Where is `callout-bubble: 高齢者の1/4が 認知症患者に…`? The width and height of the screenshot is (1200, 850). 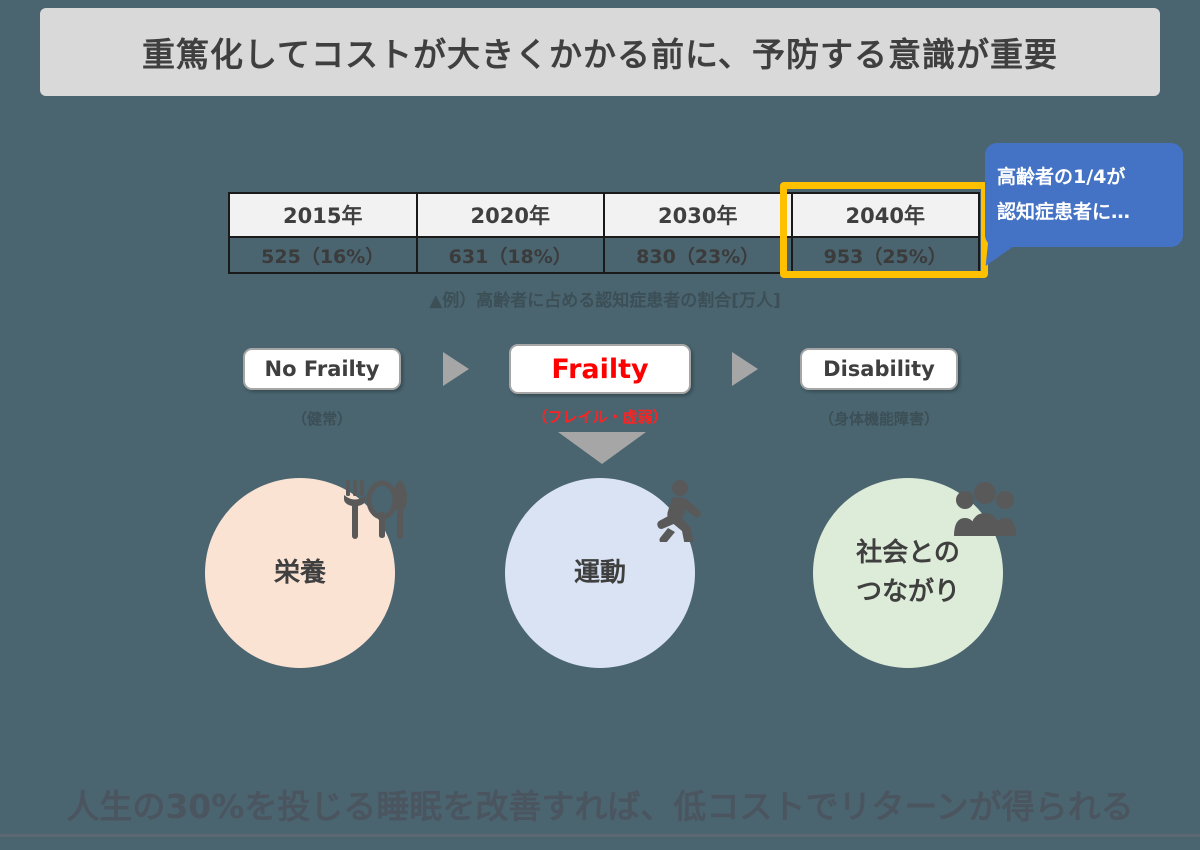 callout-bubble: 高齢者の1/4が 認知症患者に… is located at coordinates (1084, 195).